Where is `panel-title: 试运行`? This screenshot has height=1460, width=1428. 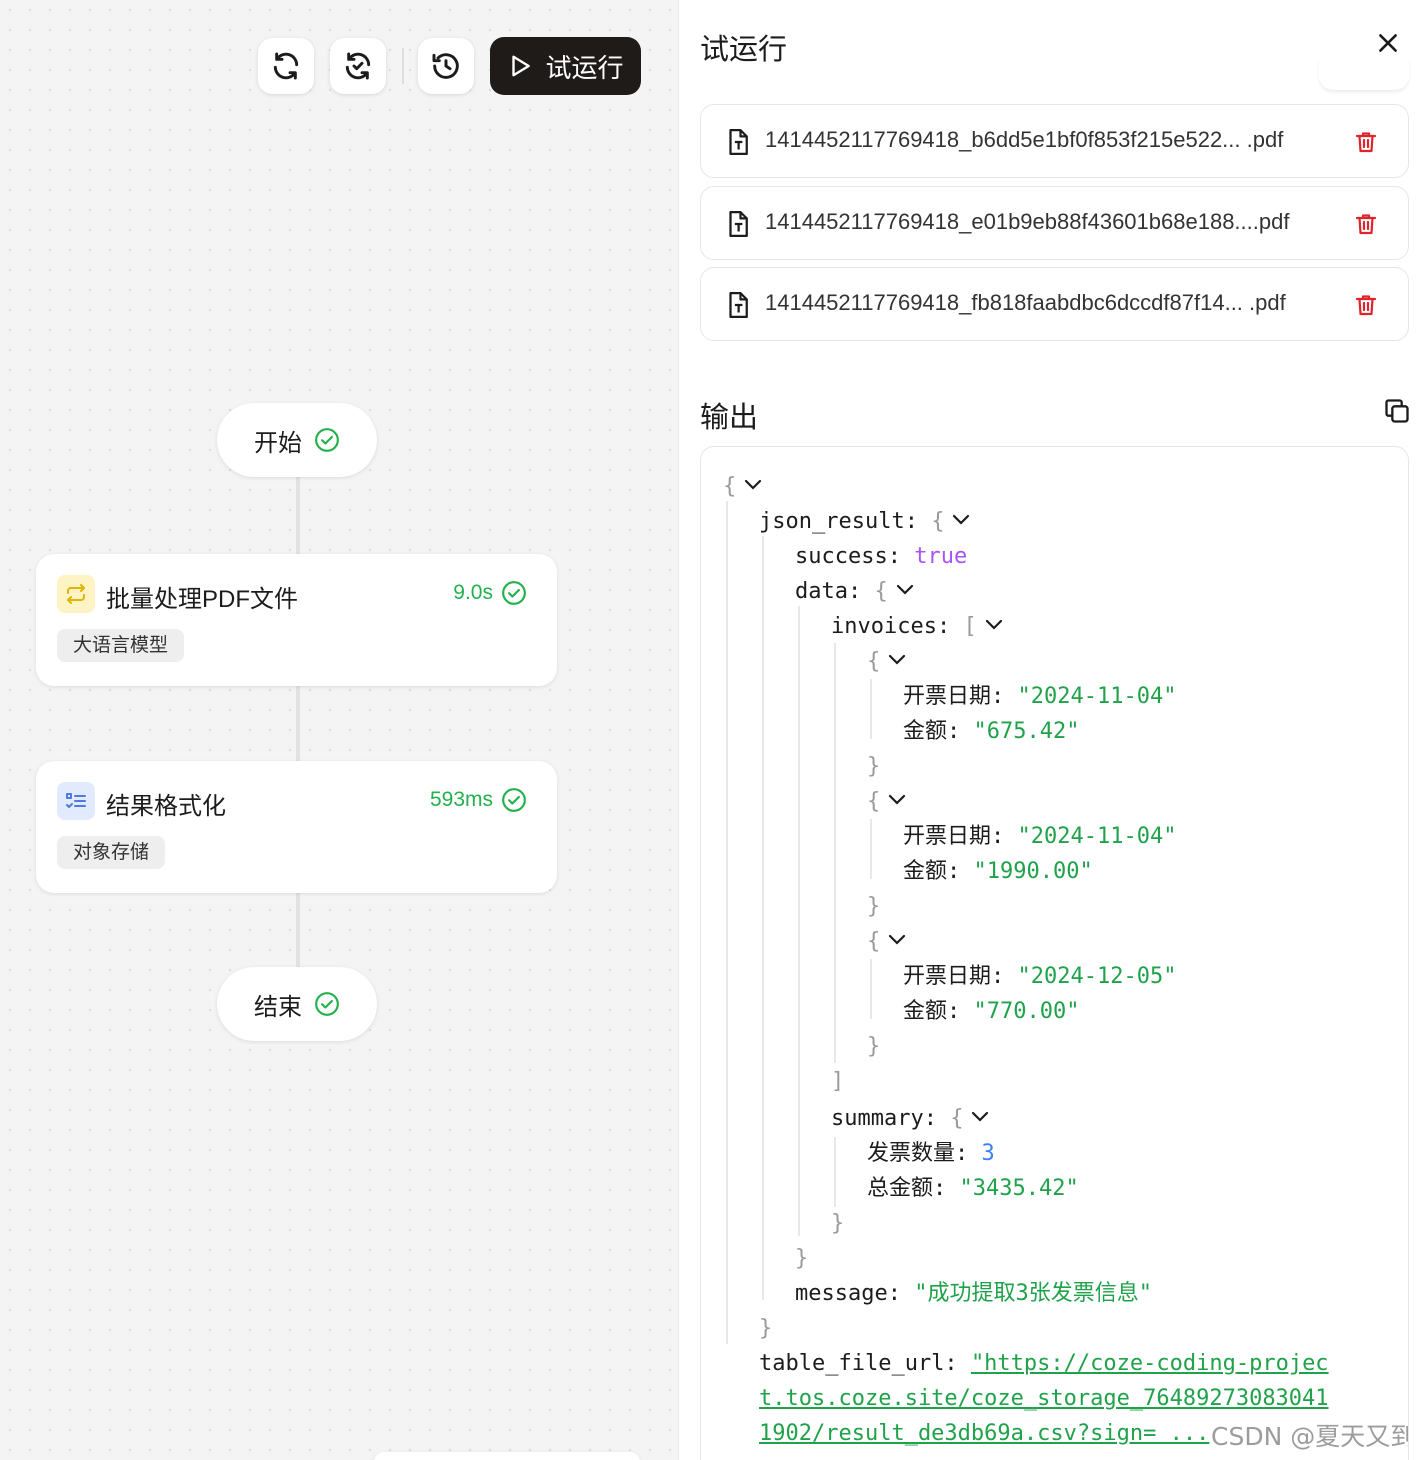
panel-title: 试运行 is located at coordinates (744, 50).